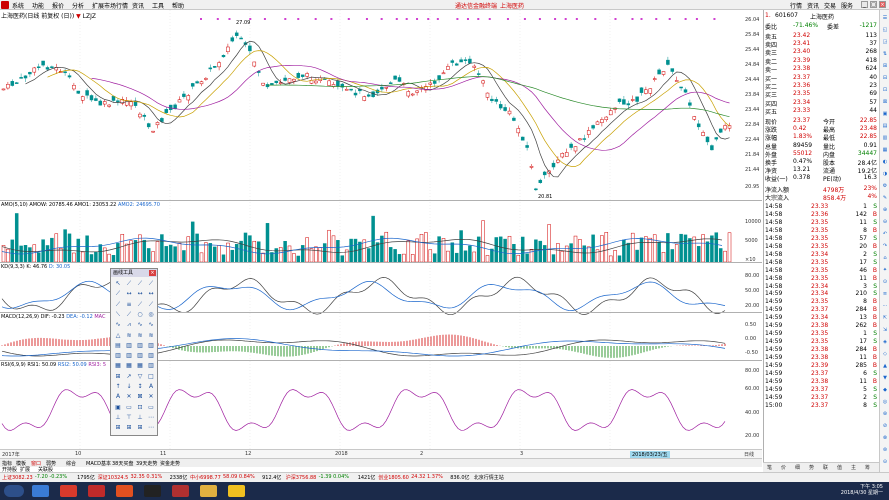 The width and height of the screenshot is (889, 500). I want to click on draw-tool-icon: ⟍, so click(118, 315).